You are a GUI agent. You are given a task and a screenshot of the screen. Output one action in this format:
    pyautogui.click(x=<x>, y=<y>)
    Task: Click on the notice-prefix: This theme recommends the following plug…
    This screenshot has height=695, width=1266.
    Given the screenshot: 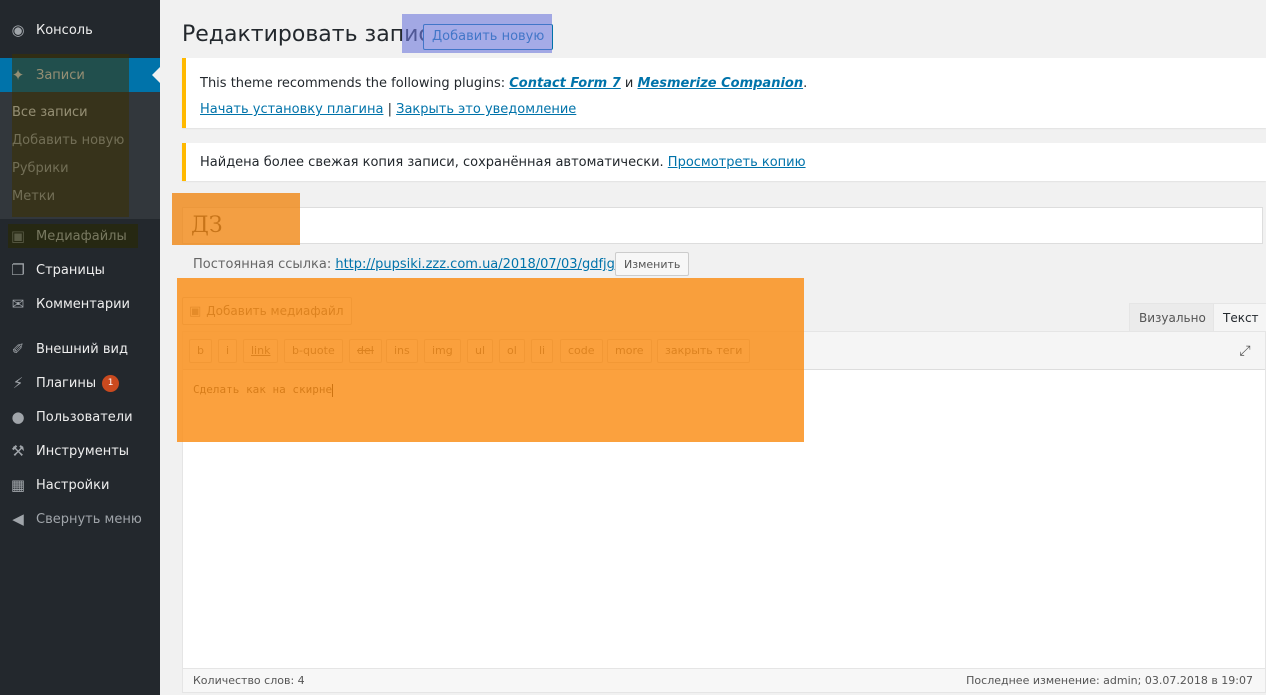 What is the action you would take?
    pyautogui.click(x=355, y=83)
    